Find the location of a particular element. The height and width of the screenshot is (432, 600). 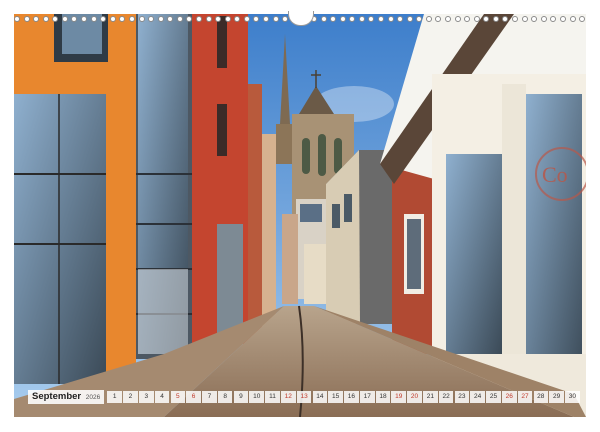

day-cell: 23 is located at coordinates (462, 397).